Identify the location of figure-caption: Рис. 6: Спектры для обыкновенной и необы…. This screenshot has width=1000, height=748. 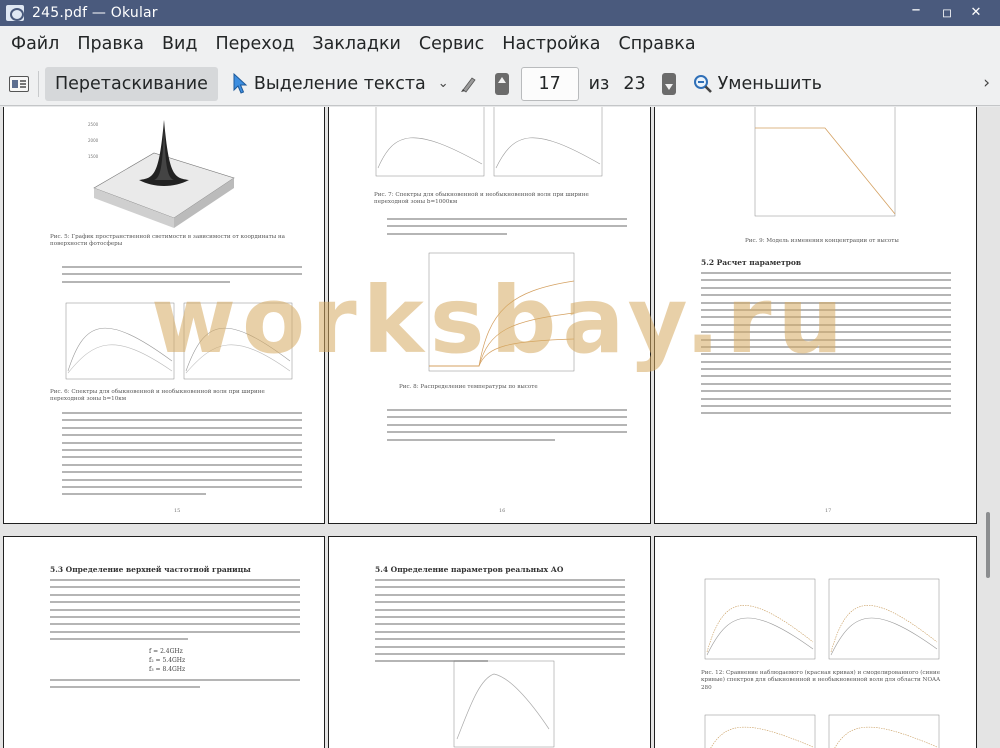
(157, 396).